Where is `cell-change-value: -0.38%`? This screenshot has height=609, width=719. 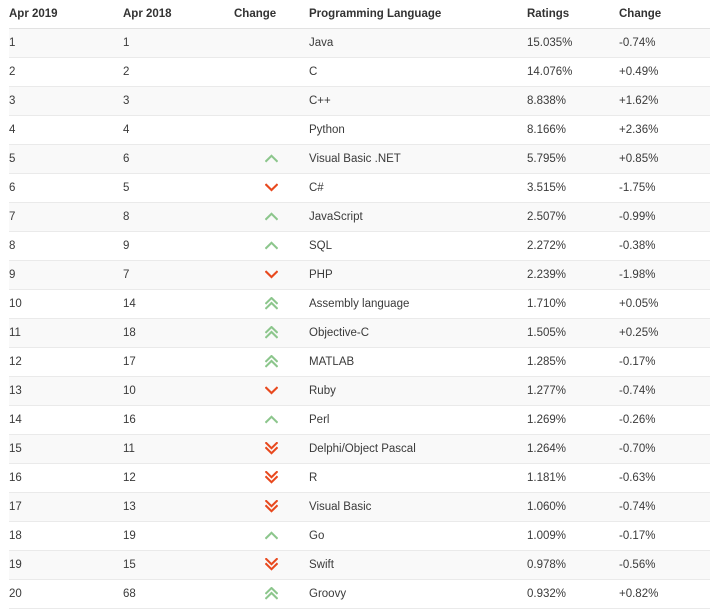 cell-change-value: -0.38% is located at coordinates (664, 246).